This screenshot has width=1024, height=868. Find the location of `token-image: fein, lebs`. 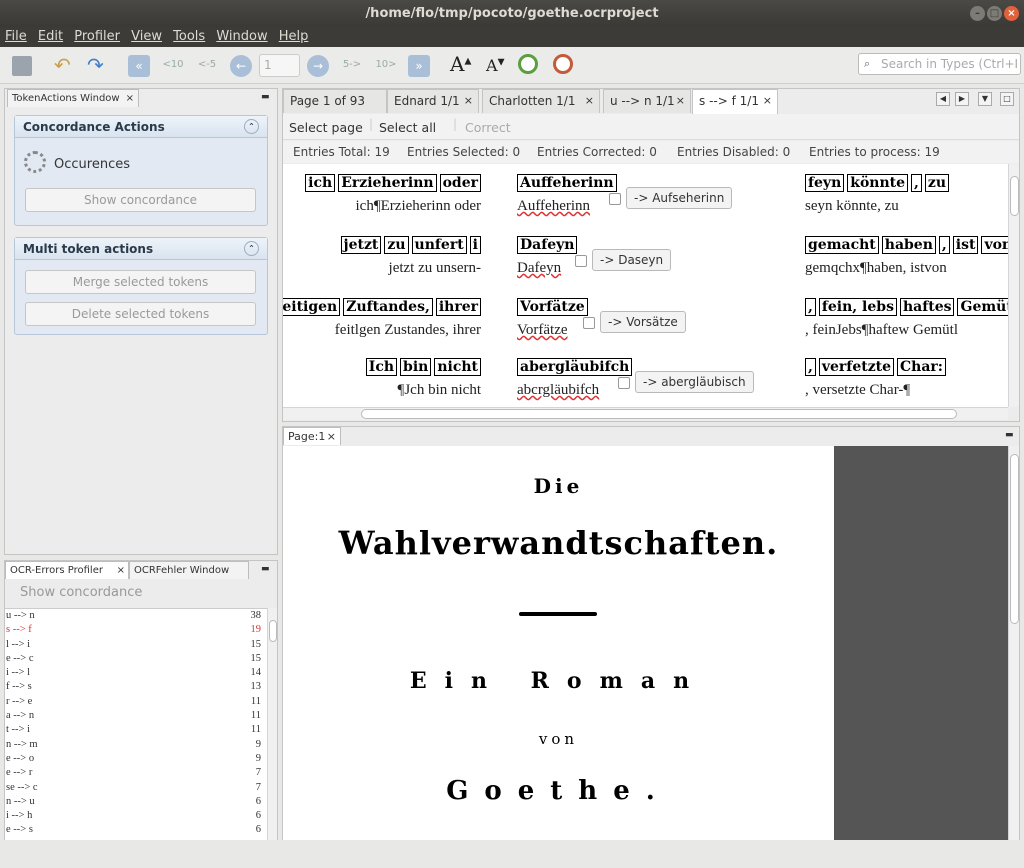

token-image: fein, lebs is located at coordinates (857, 307).